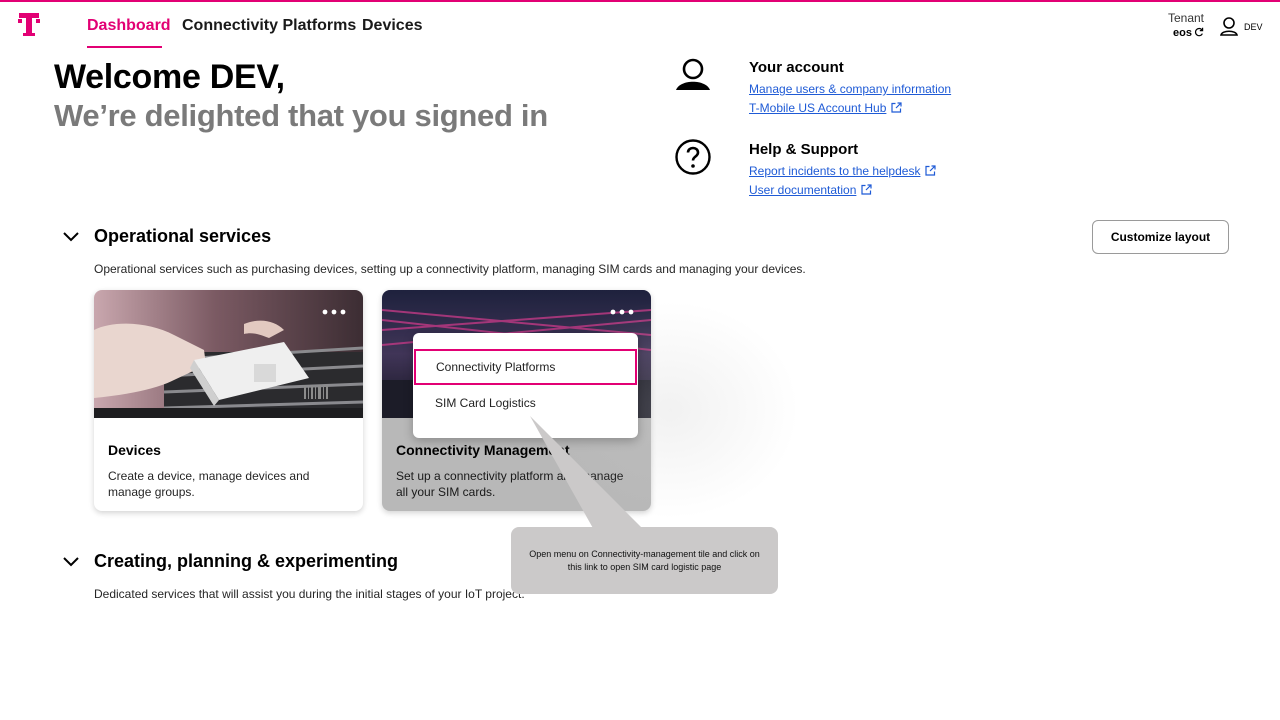  What do you see at coordinates (525, 367) in the screenshot?
I see `menu-item-connectivity-platforms: Connectivity Platforms` at bounding box center [525, 367].